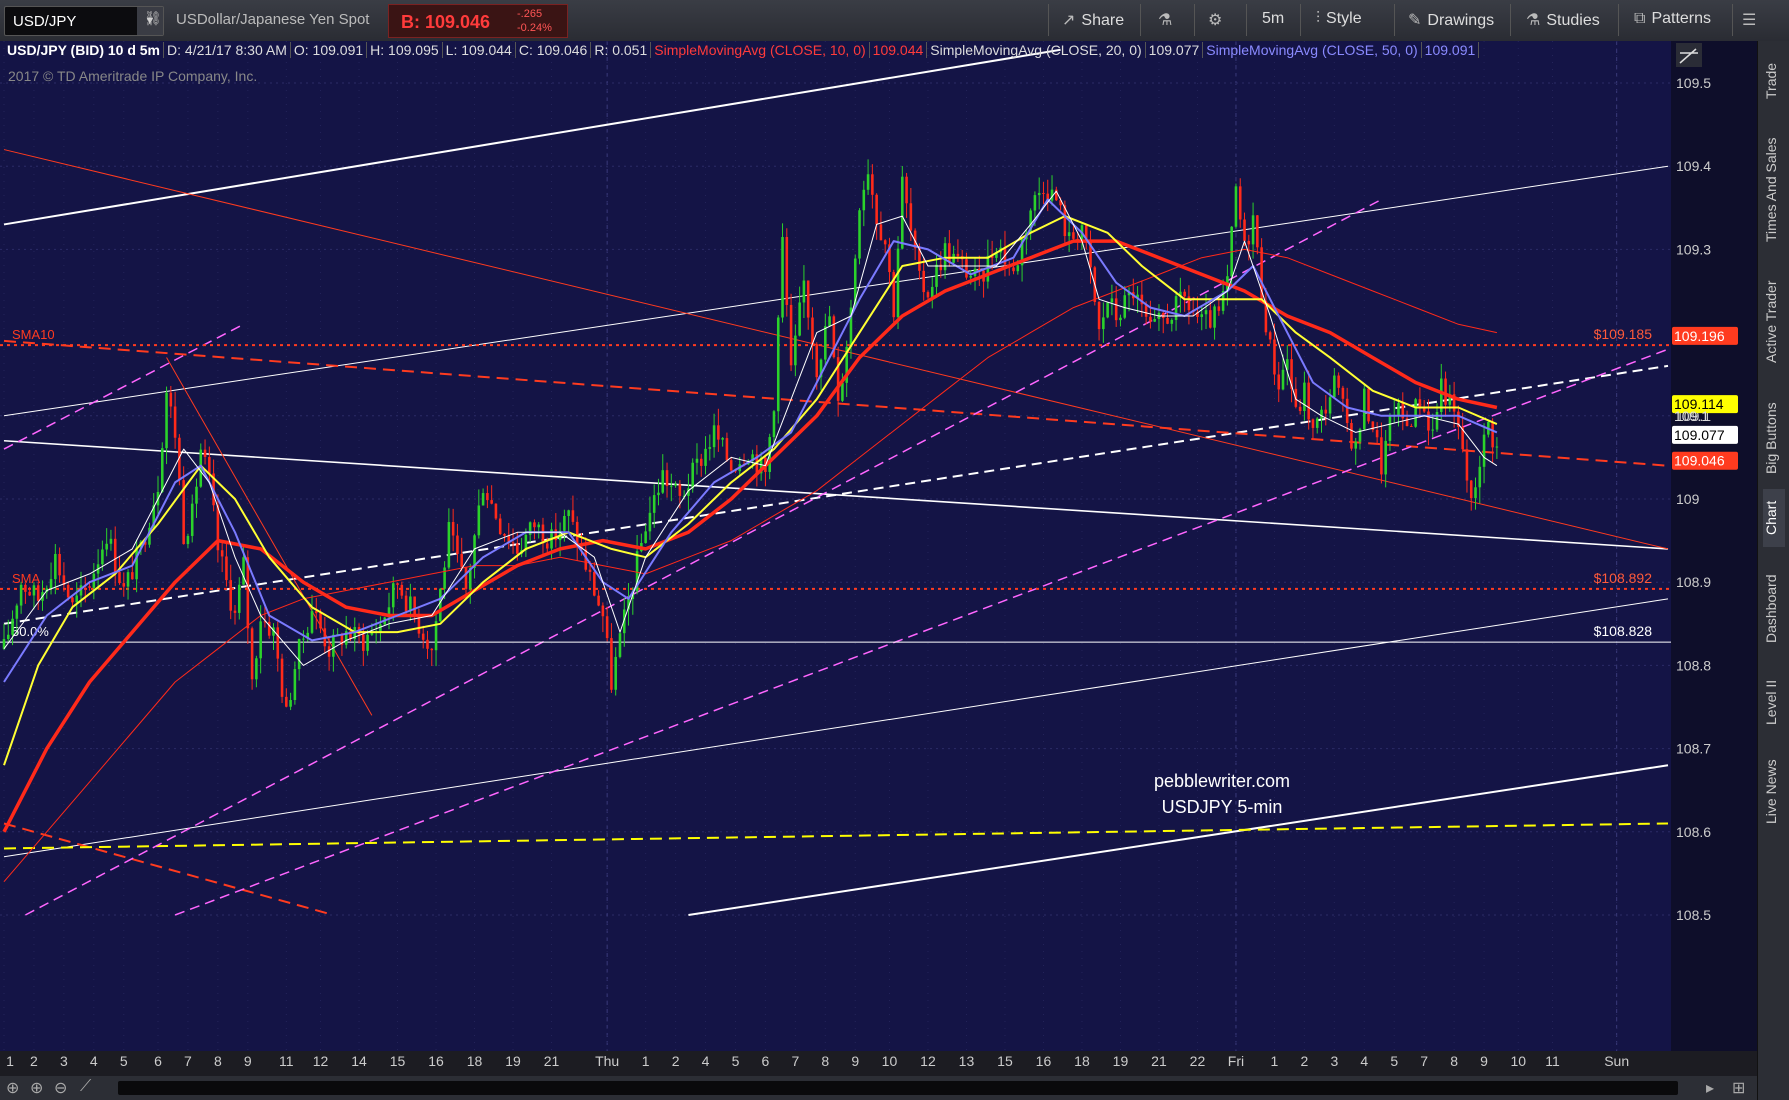 The image size is (1789, 1100). I want to click on tab-live-news: Live News, so click(1774, 792).